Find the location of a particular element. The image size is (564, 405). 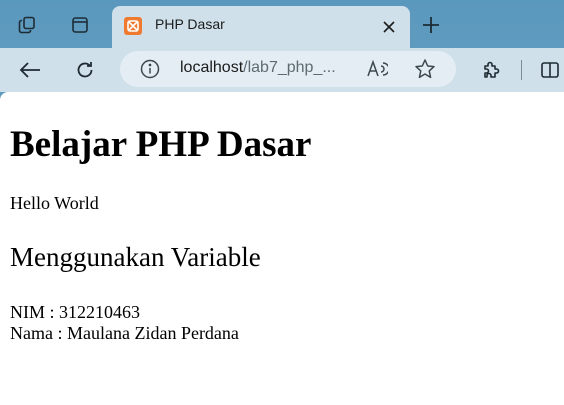

greeting-text: Hello World is located at coordinates (54, 203).